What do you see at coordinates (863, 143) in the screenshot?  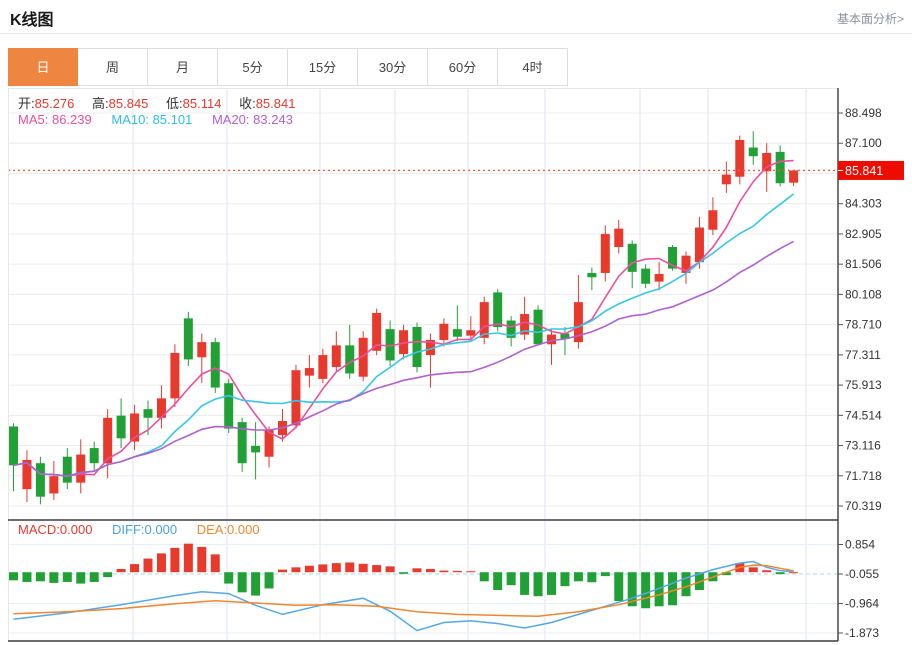 I see `price-tick-label: 87.100` at bounding box center [863, 143].